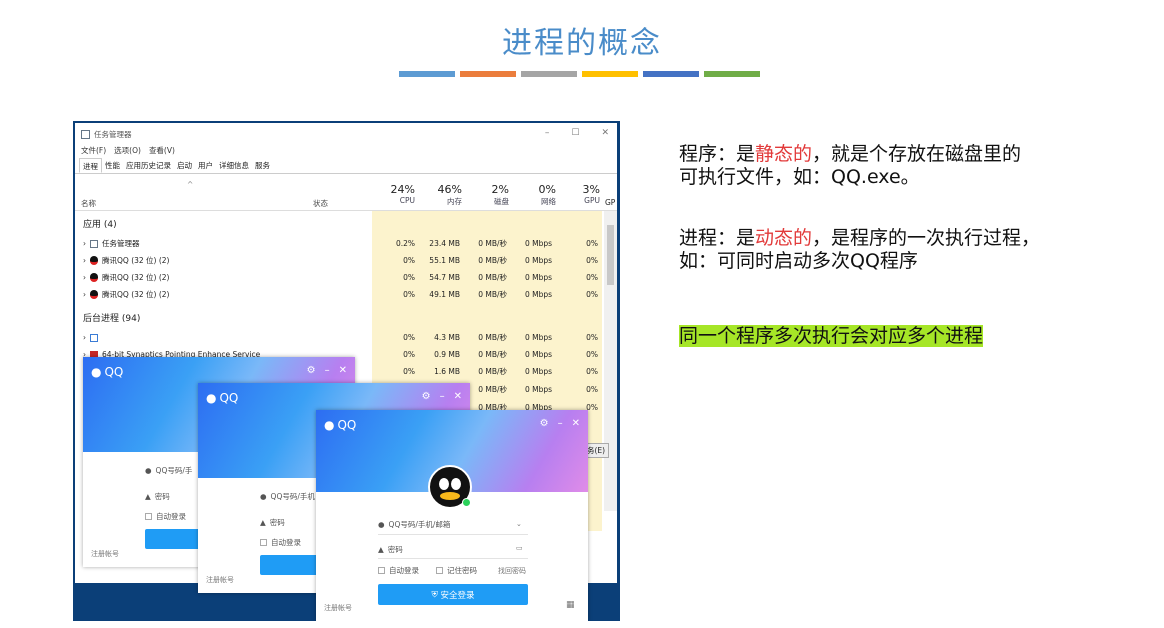  Describe the element at coordinates (88, 203) in the screenshot. I see `name-column-header: 名称` at that location.